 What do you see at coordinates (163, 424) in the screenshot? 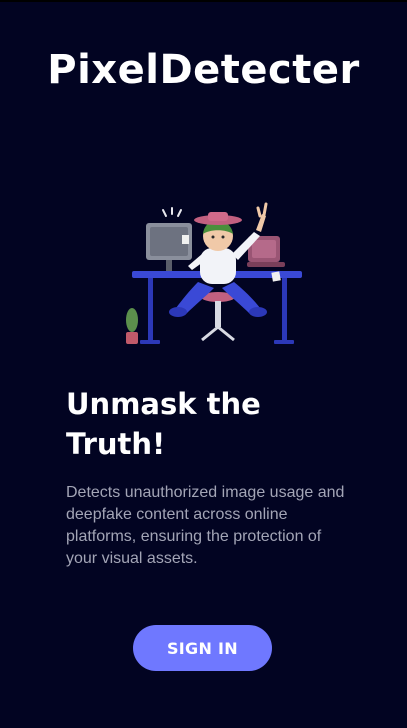
I see `headline: Unmask the Truth!` at bounding box center [163, 424].